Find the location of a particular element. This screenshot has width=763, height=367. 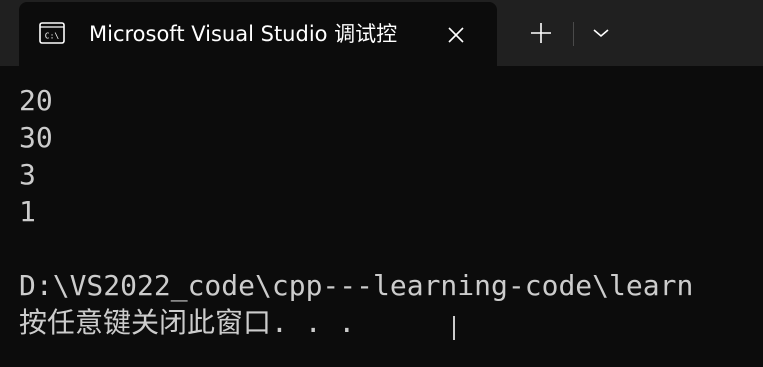

press-key-prompt: 按任意键关闭此窗口. . . is located at coordinates (187, 322).